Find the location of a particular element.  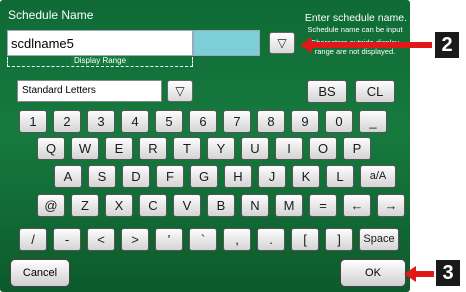

display-range-label: Display Range is located at coordinates (100, 60).